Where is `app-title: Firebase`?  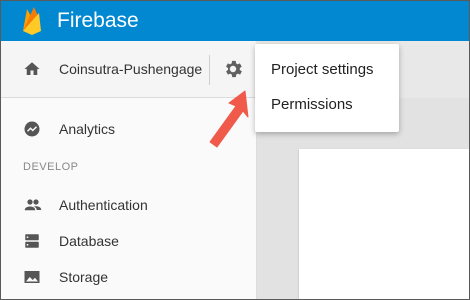 app-title: Firebase is located at coordinates (98, 20).